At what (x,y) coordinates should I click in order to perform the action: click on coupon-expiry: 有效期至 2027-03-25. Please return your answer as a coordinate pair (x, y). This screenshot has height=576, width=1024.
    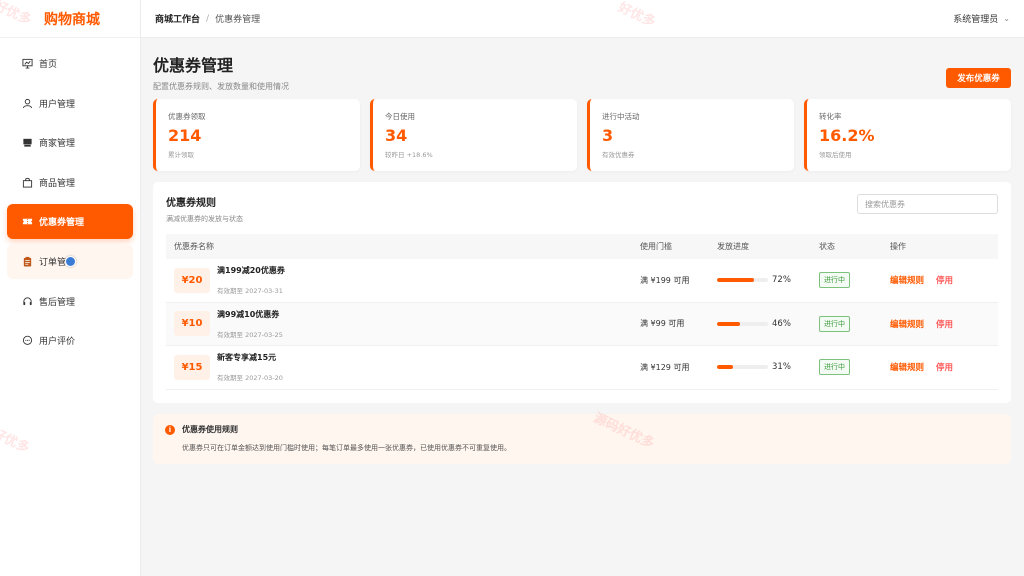
    Looking at the image, I should click on (250, 334).